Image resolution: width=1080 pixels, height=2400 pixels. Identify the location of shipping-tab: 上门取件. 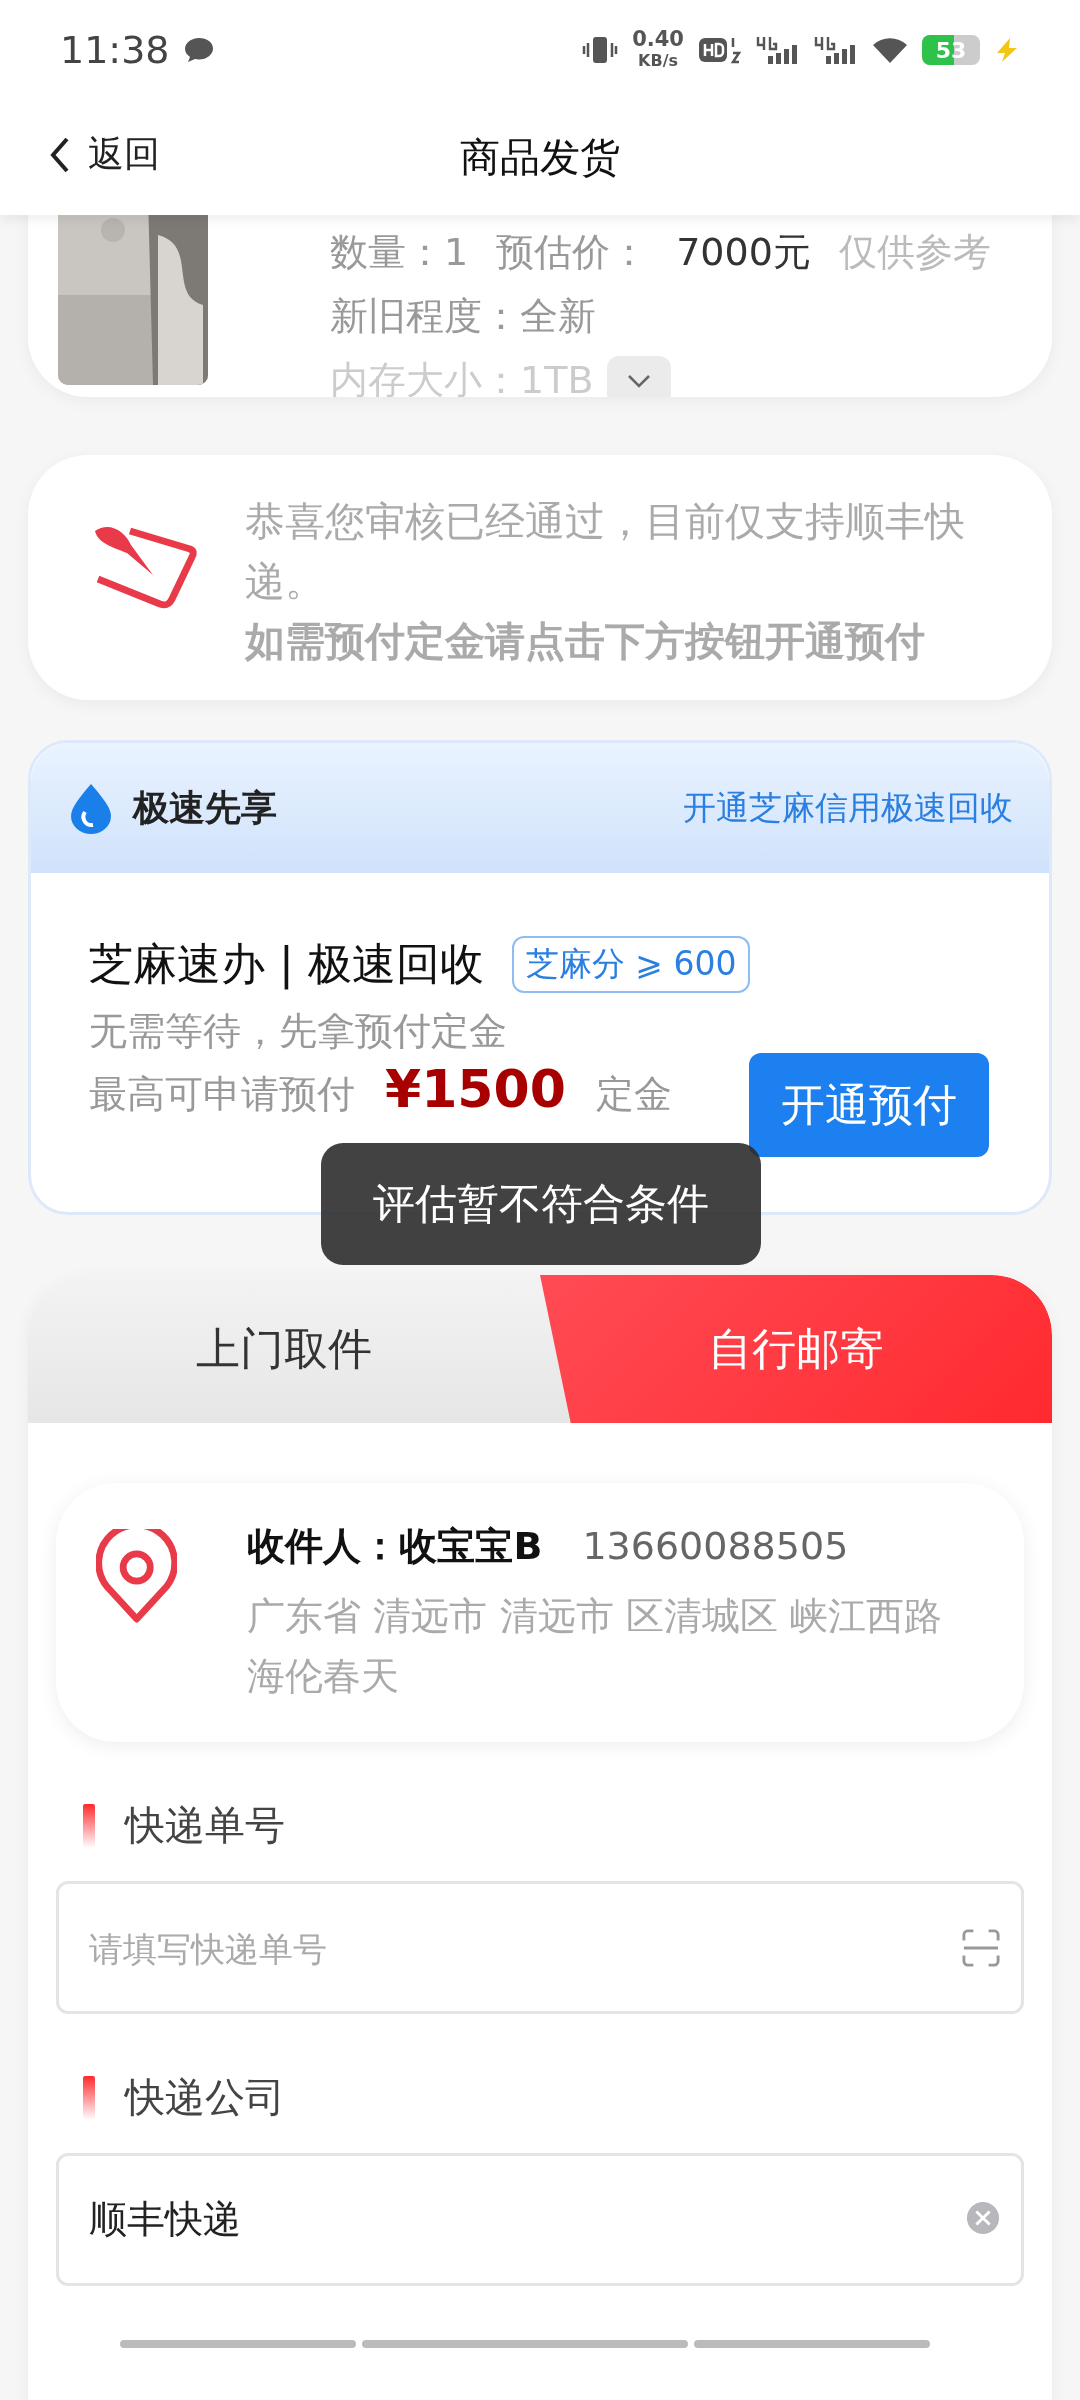
(284, 1349).